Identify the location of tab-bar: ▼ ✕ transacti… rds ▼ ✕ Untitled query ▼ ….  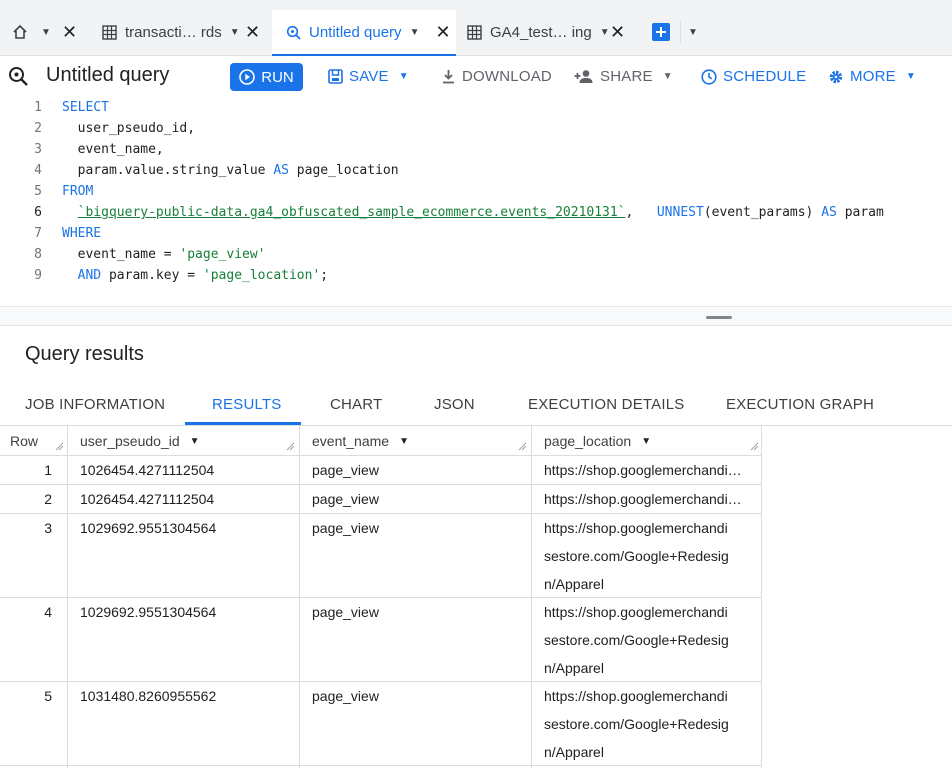
(476, 28).